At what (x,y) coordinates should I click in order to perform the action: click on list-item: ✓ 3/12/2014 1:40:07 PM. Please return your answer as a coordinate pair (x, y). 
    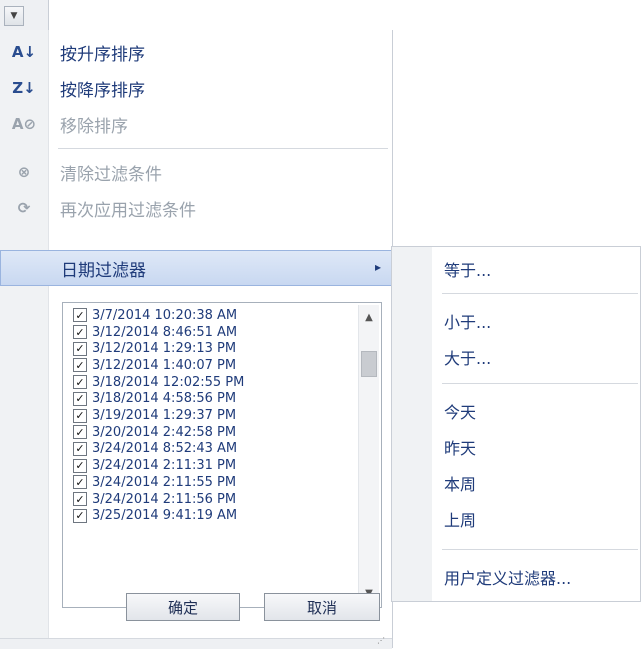
    Looking at the image, I should click on (154, 365).